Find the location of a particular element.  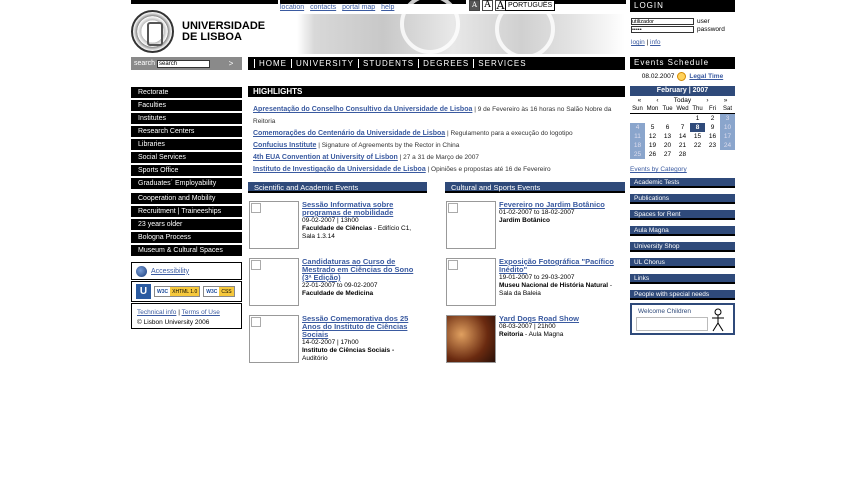

portal-map-link: portal map is located at coordinates (358, 7).